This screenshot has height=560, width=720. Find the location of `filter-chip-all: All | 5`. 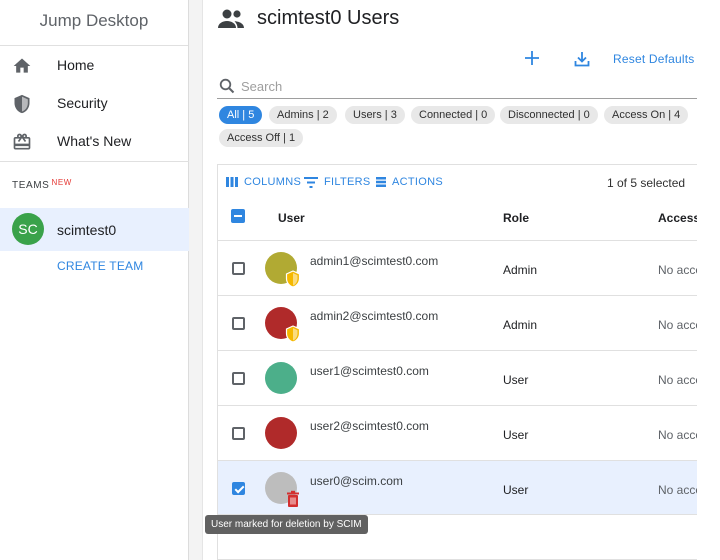

filter-chip-all: All | 5 is located at coordinates (241, 115).